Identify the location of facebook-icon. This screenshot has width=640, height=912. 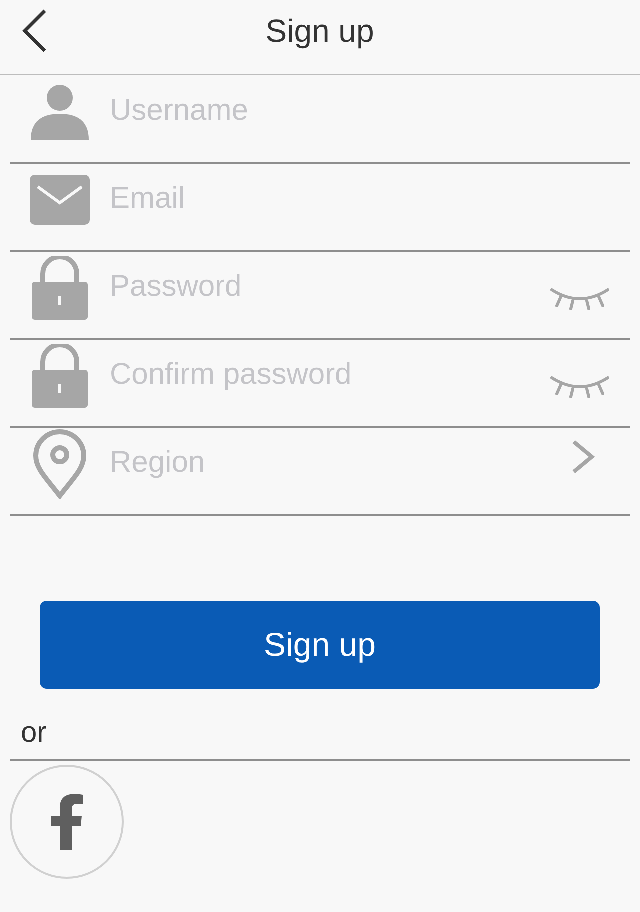
(67, 822).